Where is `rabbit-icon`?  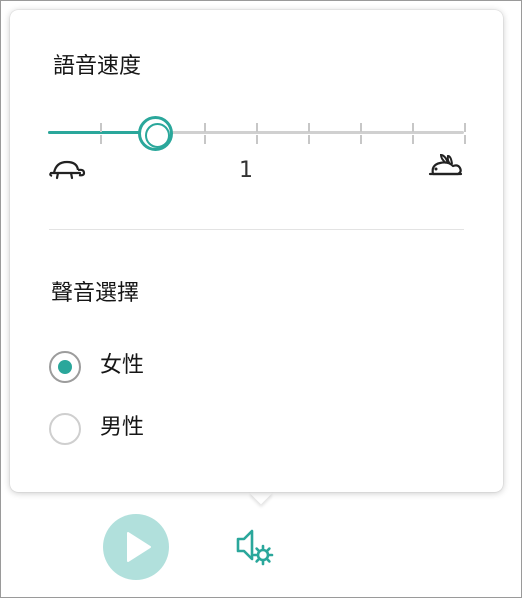
rabbit-icon is located at coordinates (445, 164).